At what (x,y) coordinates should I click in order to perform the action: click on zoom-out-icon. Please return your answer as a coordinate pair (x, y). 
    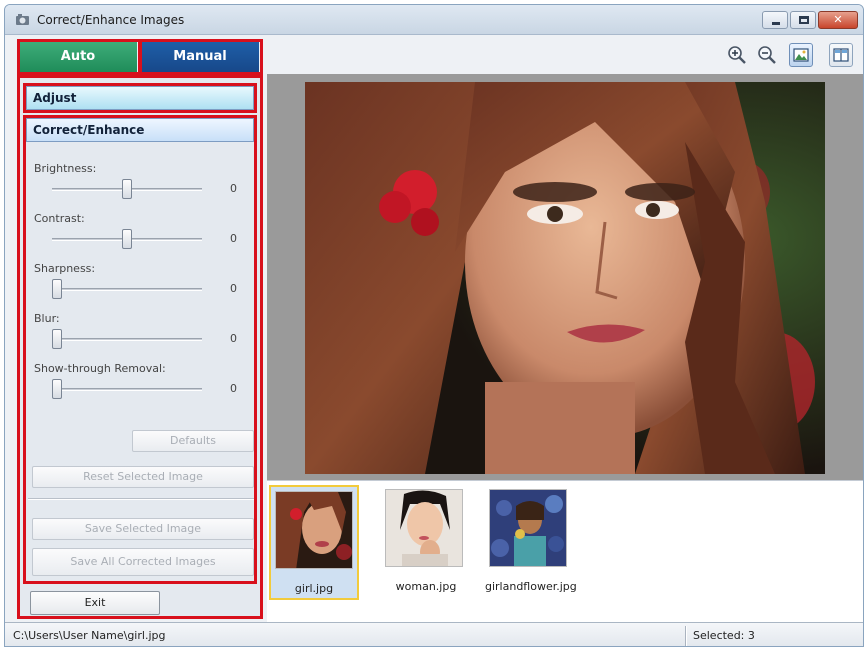
    Looking at the image, I should click on (767, 55).